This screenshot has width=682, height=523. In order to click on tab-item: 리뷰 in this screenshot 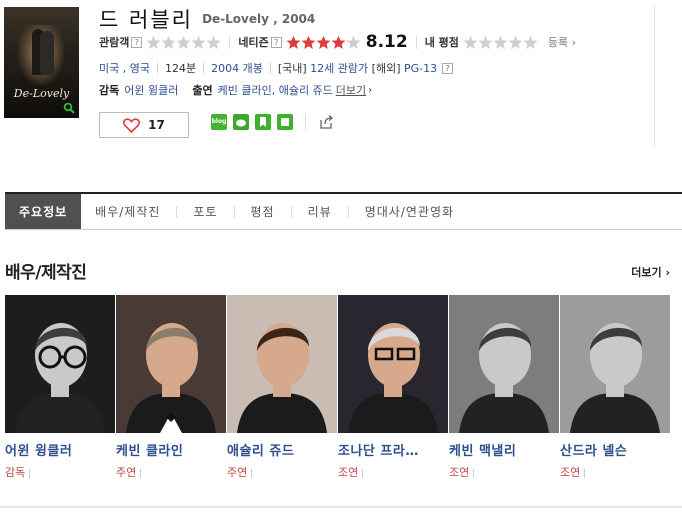, I will do `click(320, 211)`.